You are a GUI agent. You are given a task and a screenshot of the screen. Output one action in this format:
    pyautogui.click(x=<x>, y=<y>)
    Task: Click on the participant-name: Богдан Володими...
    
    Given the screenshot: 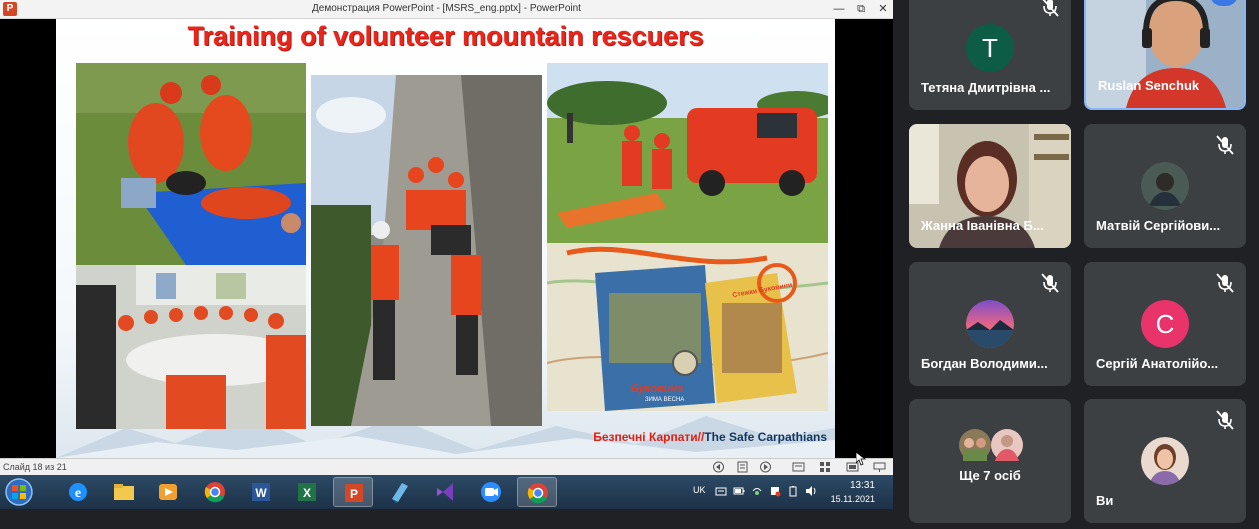 What is the action you would take?
    pyautogui.click(x=984, y=363)
    